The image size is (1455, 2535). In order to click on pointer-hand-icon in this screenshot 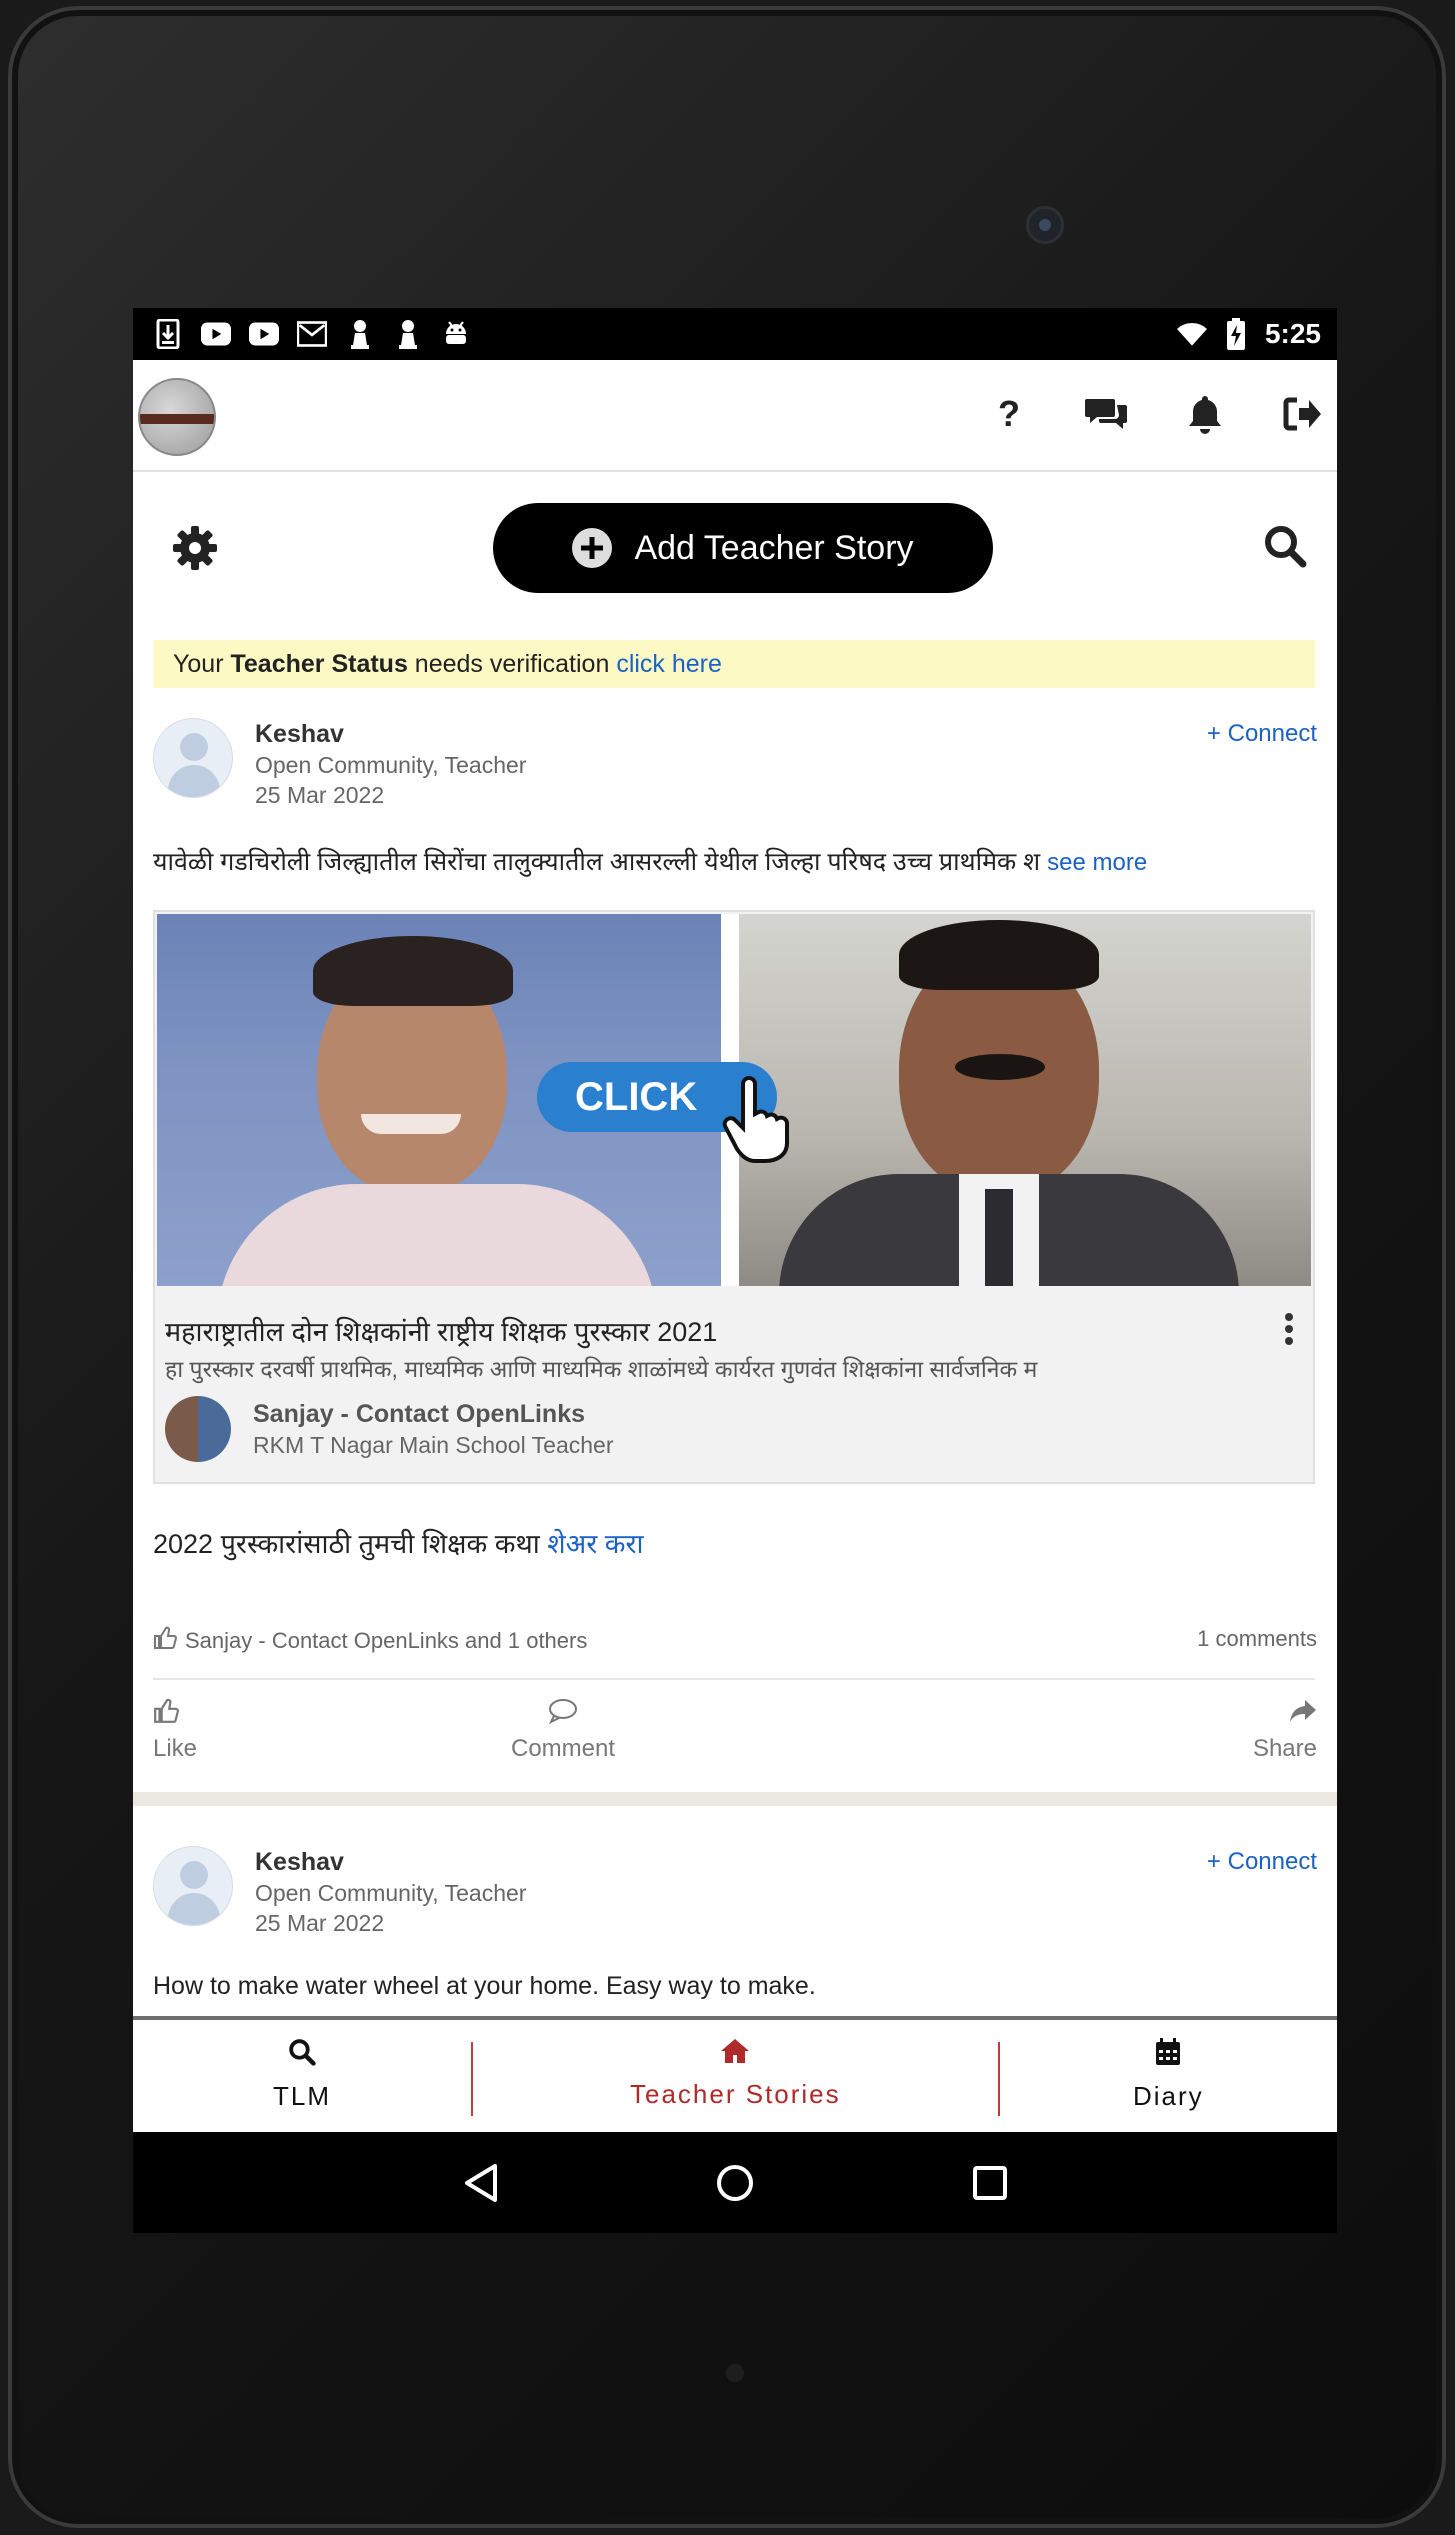, I will do `click(756, 1121)`.